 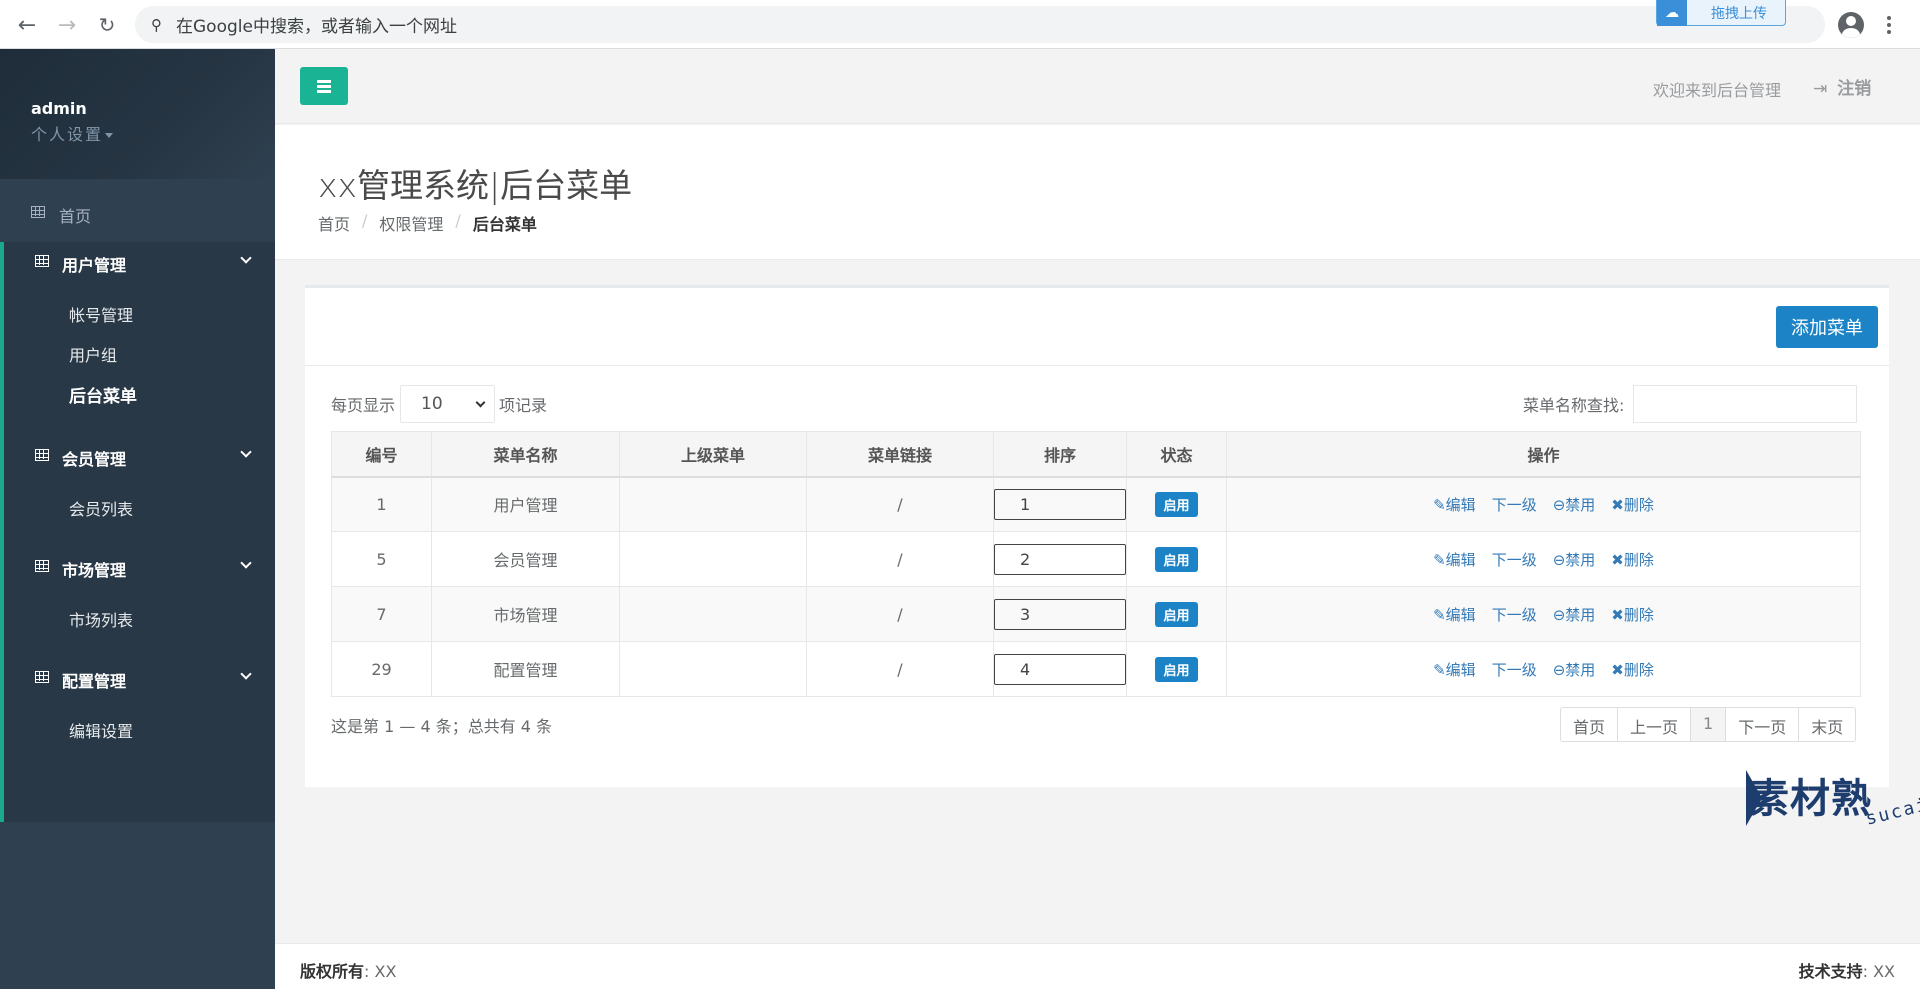 I want to click on sidebar-group-users: 用户管理, so click(x=139, y=262).